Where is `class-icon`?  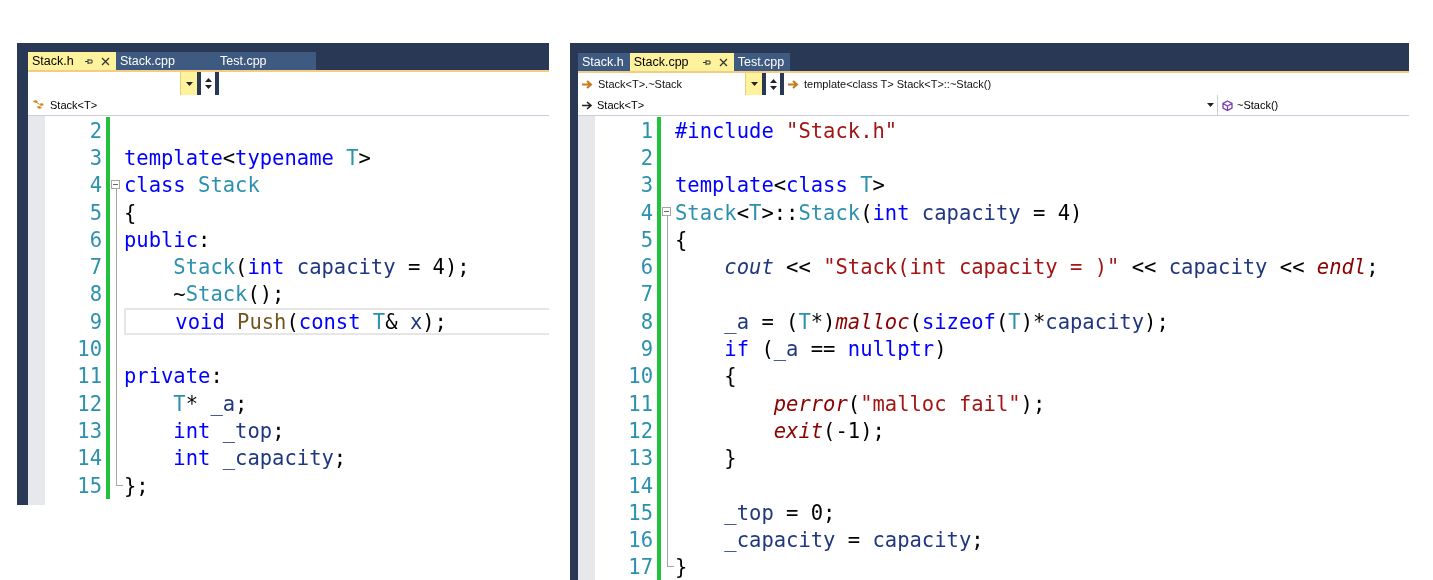 class-icon is located at coordinates (39, 105).